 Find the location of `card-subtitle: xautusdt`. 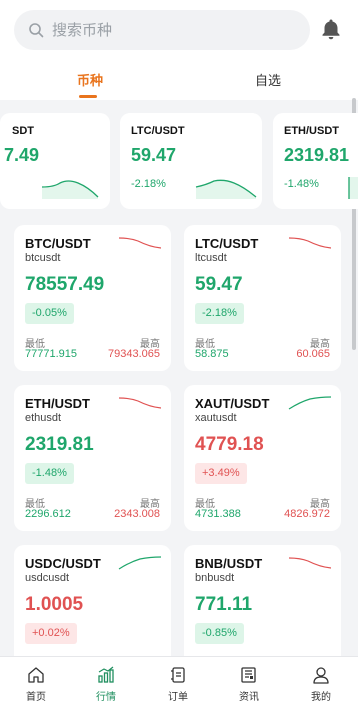

card-subtitle: xautusdt is located at coordinates (216, 418).